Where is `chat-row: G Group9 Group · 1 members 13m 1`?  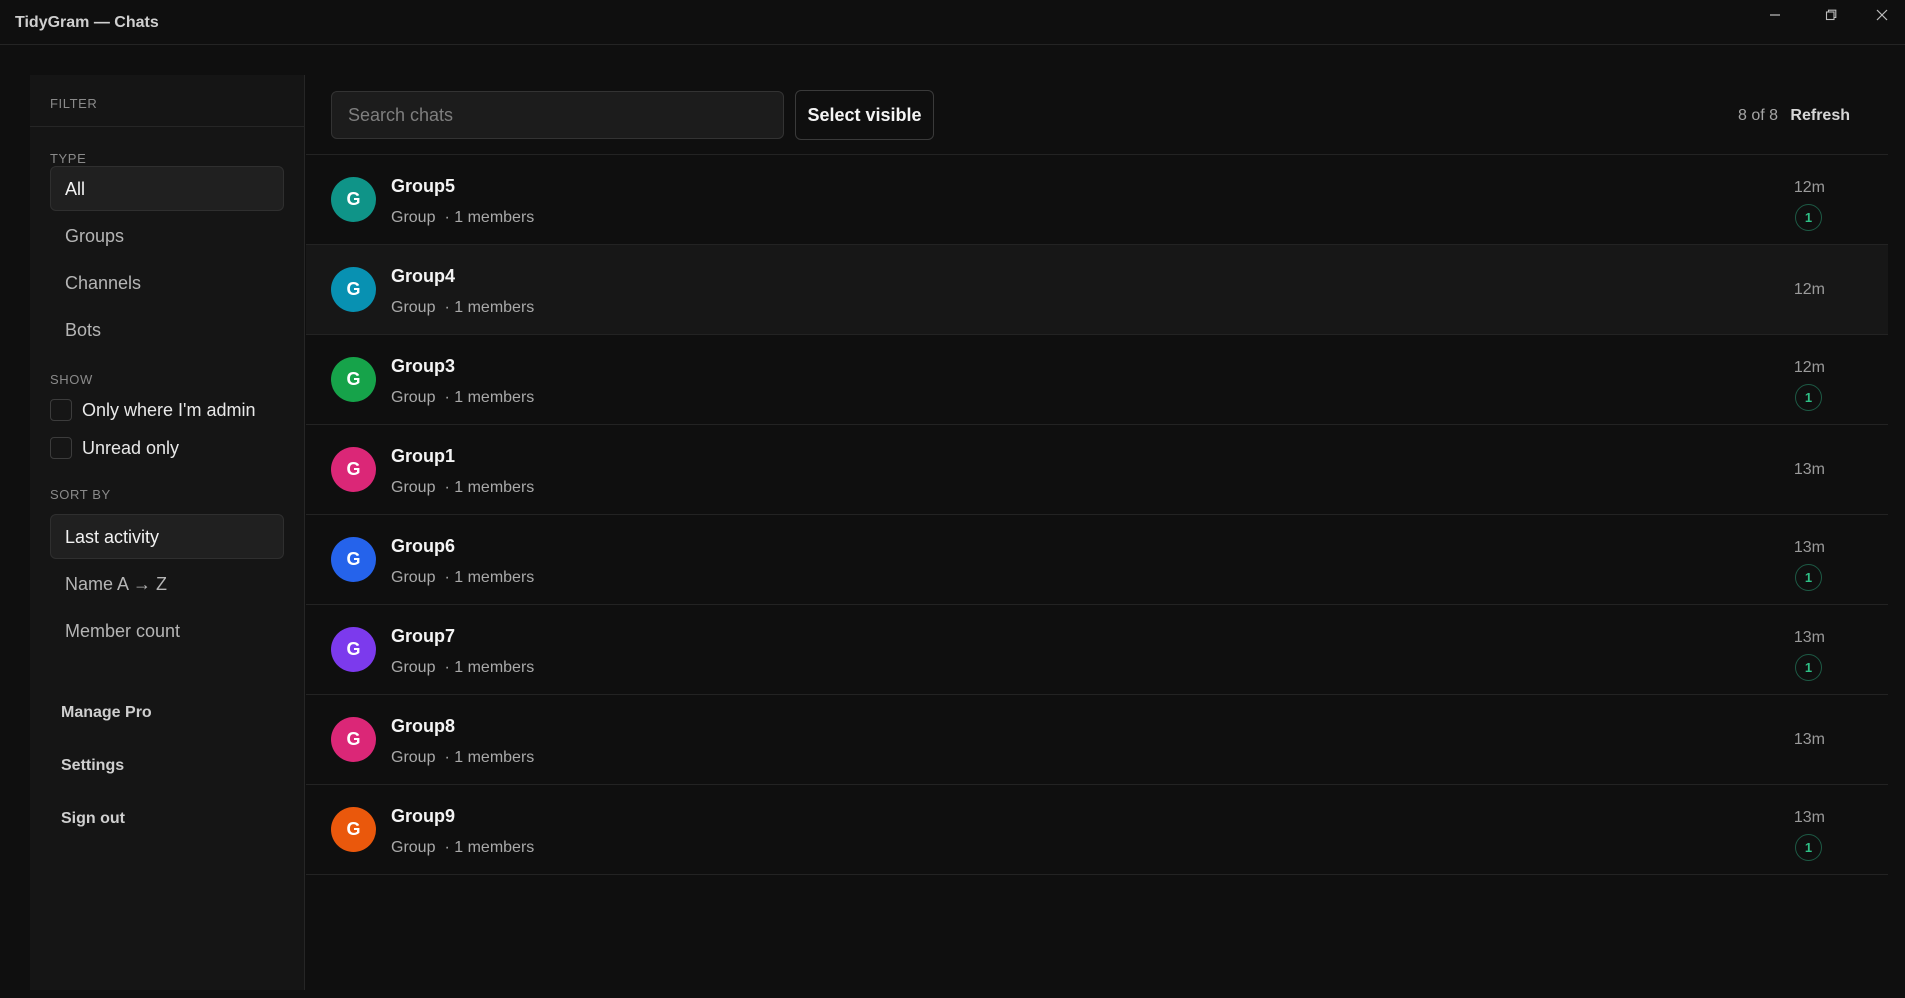
chat-row: G Group9 Group · 1 members 13m 1 is located at coordinates (1097, 830).